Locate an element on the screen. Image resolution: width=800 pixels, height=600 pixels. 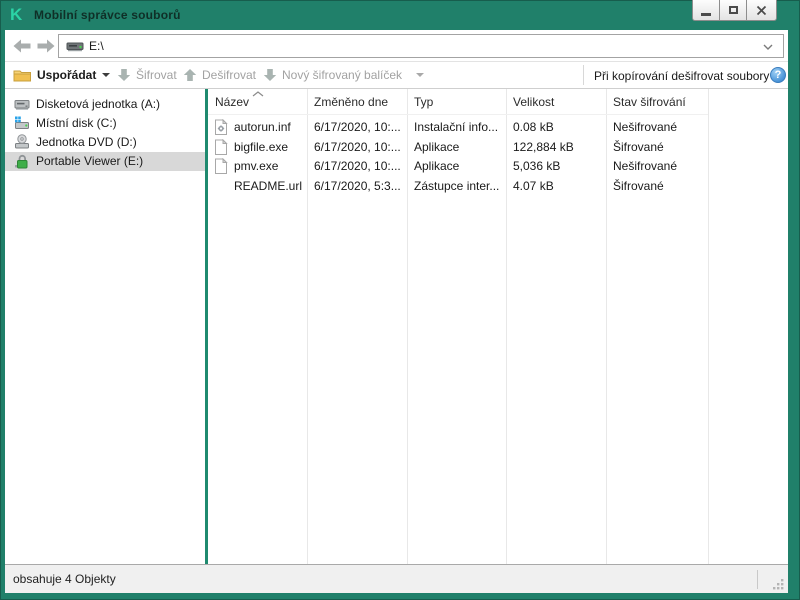
toolbar-separator is located at coordinates (583, 75).